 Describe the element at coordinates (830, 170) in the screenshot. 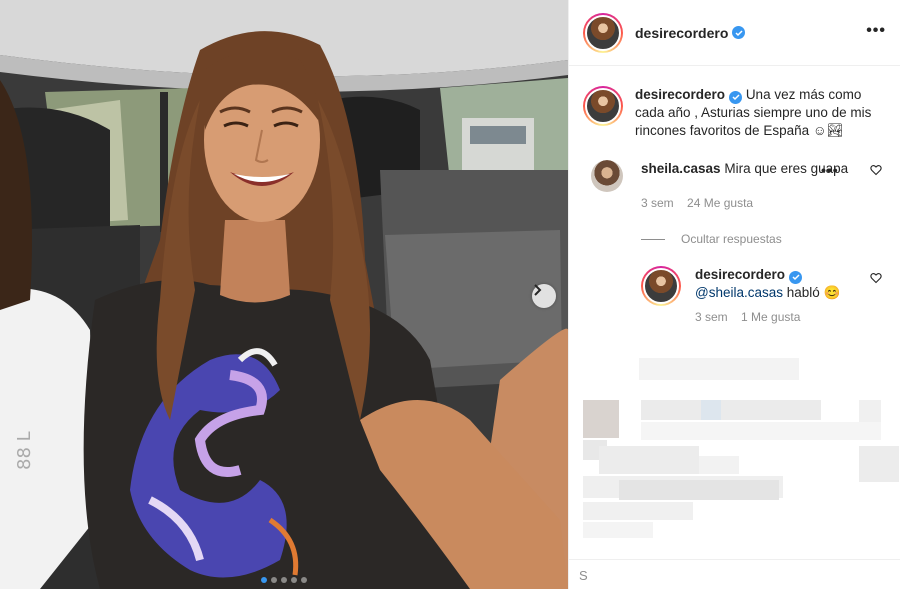

I see `comment-options-icon: •••` at that location.